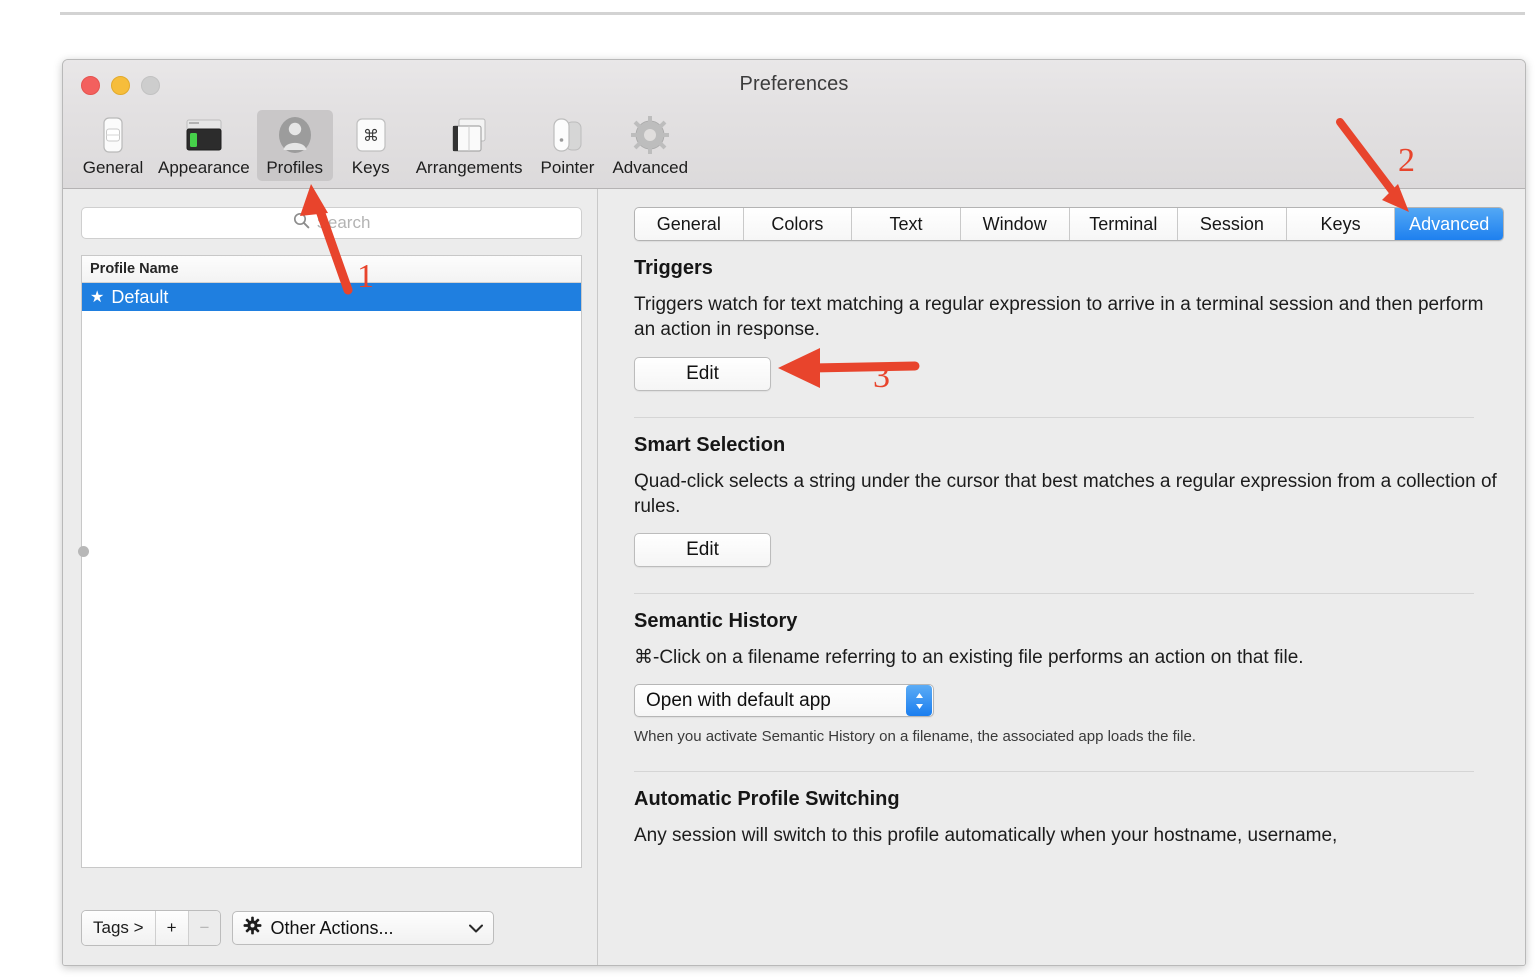 The image size is (1536, 980). Describe the element at coordinates (113, 167) in the screenshot. I see `toolbar-item-general-label: General` at that location.